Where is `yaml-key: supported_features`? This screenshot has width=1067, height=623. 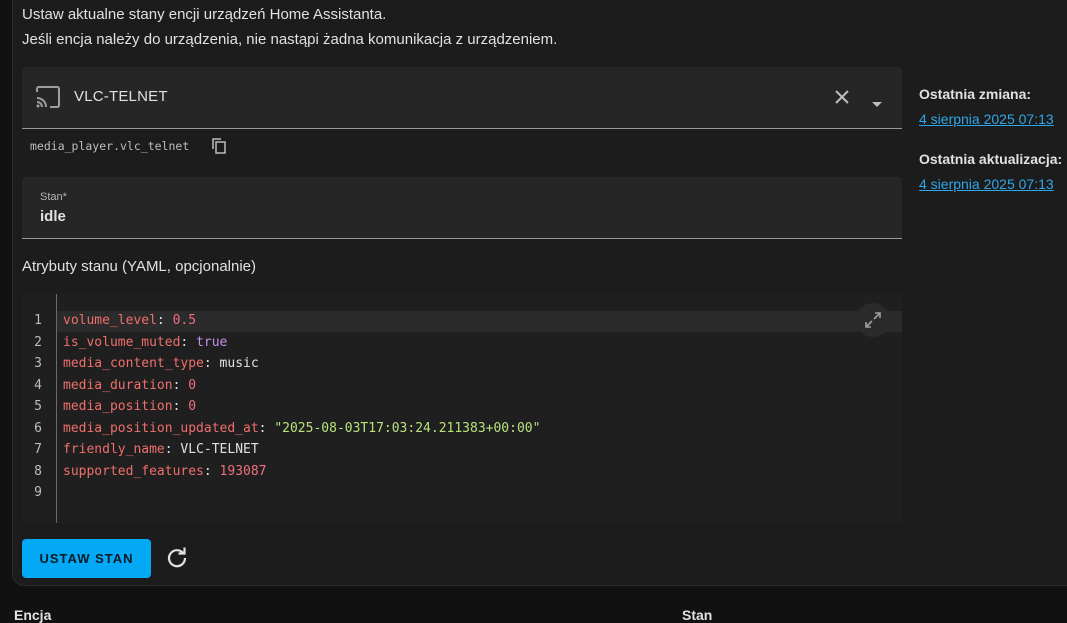
yaml-key: supported_features is located at coordinates (133, 471).